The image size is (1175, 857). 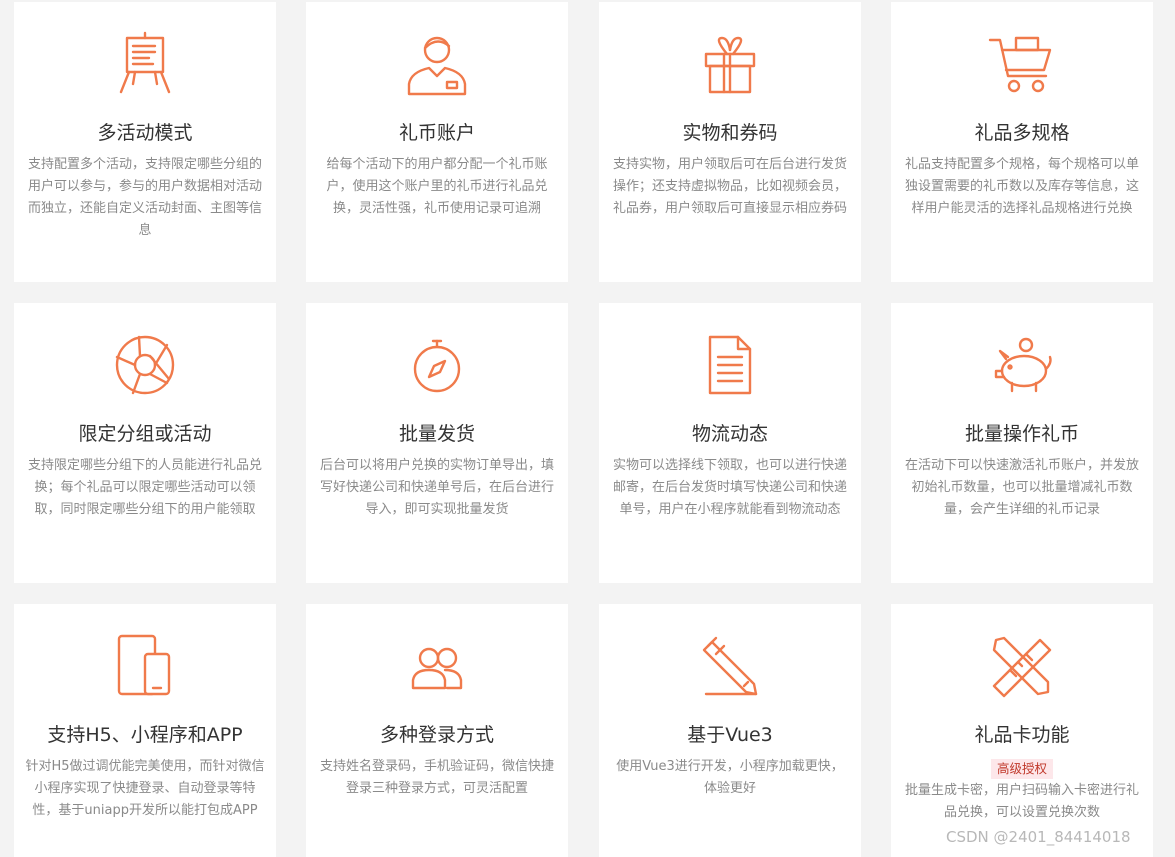 What do you see at coordinates (1022, 133) in the screenshot?
I see `feature-title: 礼品多规格` at bounding box center [1022, 133].